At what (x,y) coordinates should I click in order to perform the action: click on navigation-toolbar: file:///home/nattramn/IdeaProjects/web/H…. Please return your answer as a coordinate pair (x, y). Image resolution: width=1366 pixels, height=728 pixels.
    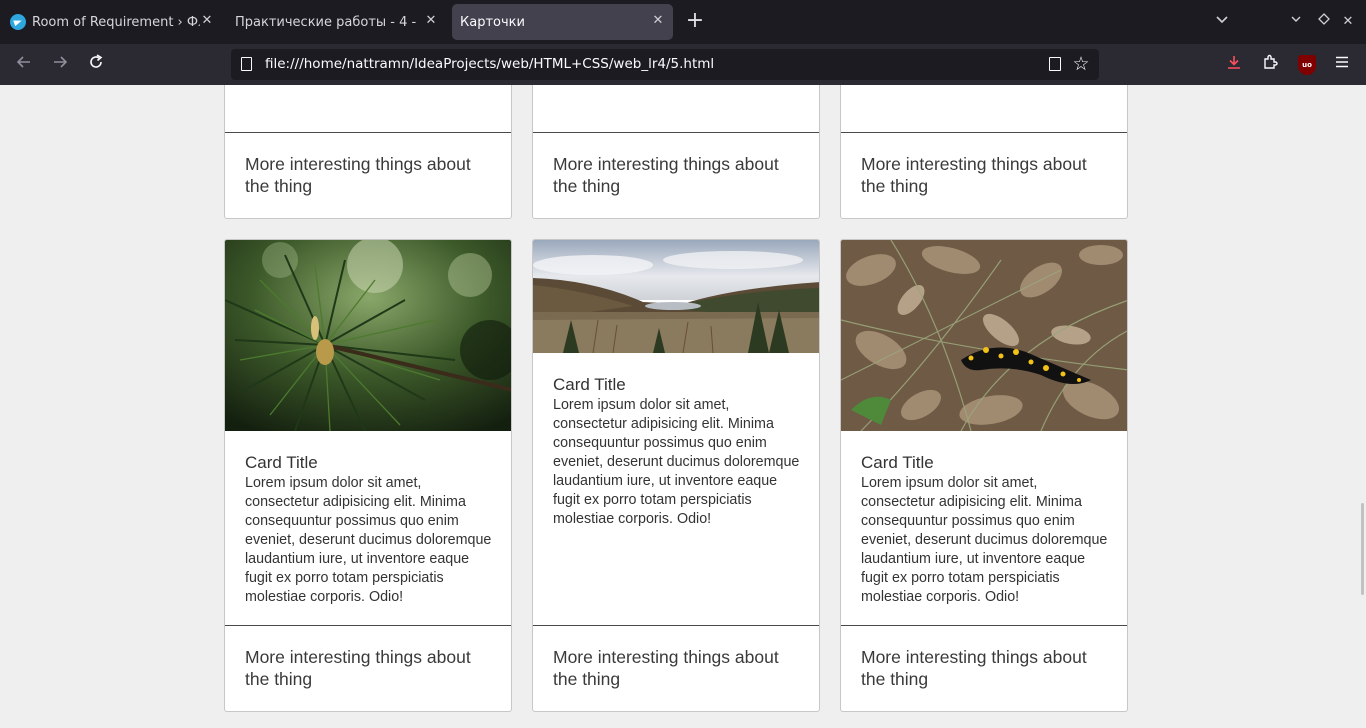
    Looking at the image, I should click on (683, 64).